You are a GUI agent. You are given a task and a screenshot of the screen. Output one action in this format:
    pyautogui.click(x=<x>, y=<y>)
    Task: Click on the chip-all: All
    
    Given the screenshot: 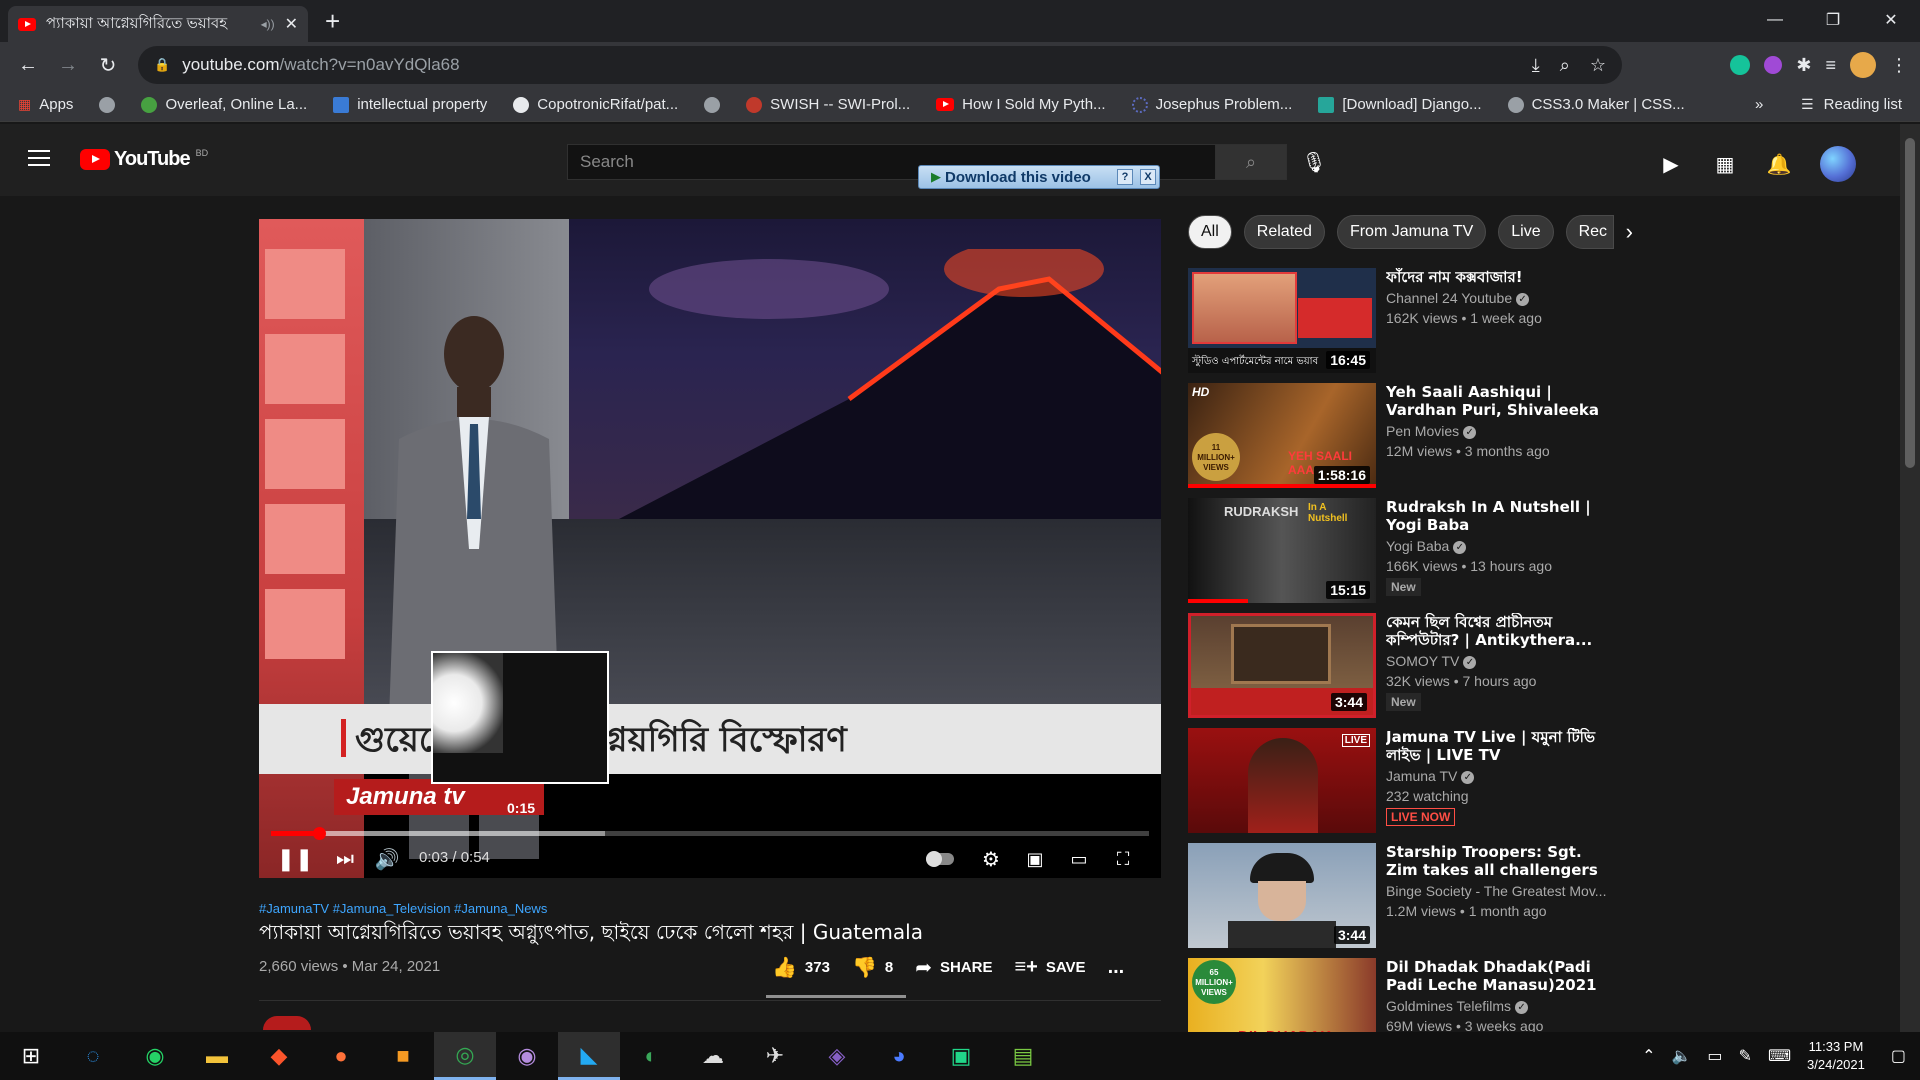 What is the action you would take?
    pyautogui.click(x=1210, y=232)
    